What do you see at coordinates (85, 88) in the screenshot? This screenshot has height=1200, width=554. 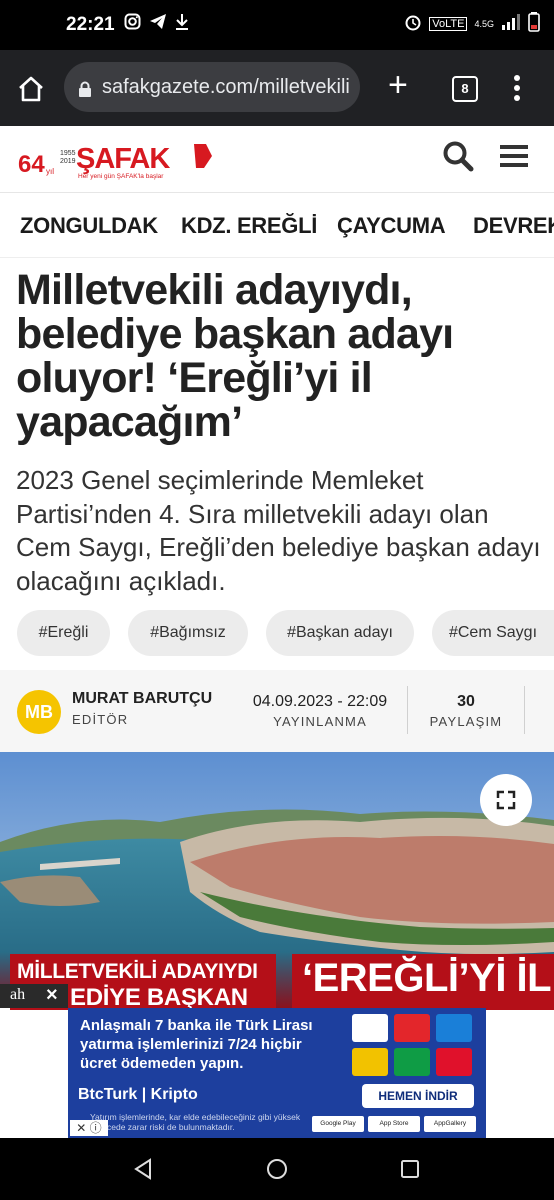 I see `lock-icon` at bounding box center [85, 88].